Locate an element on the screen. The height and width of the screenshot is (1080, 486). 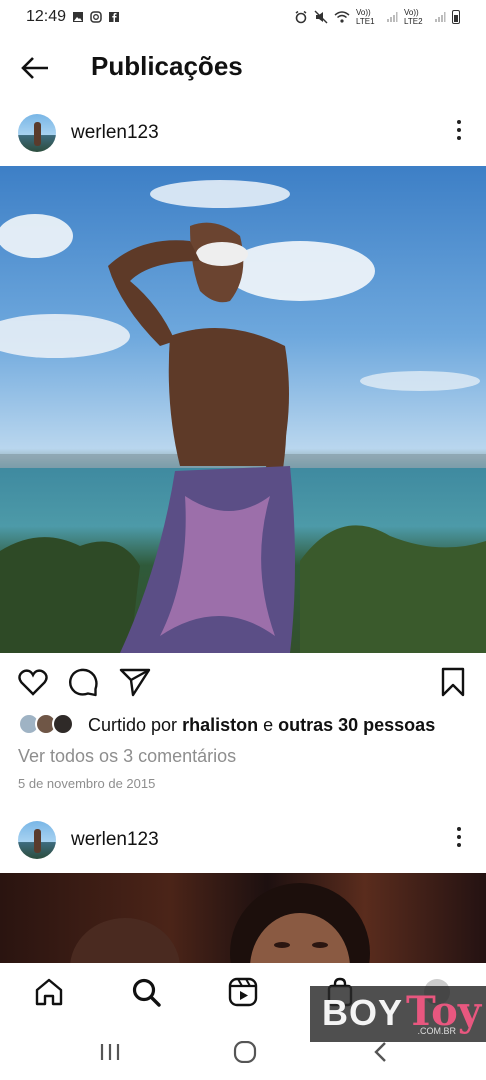
battery-icon is located at coordinates (456, 17).